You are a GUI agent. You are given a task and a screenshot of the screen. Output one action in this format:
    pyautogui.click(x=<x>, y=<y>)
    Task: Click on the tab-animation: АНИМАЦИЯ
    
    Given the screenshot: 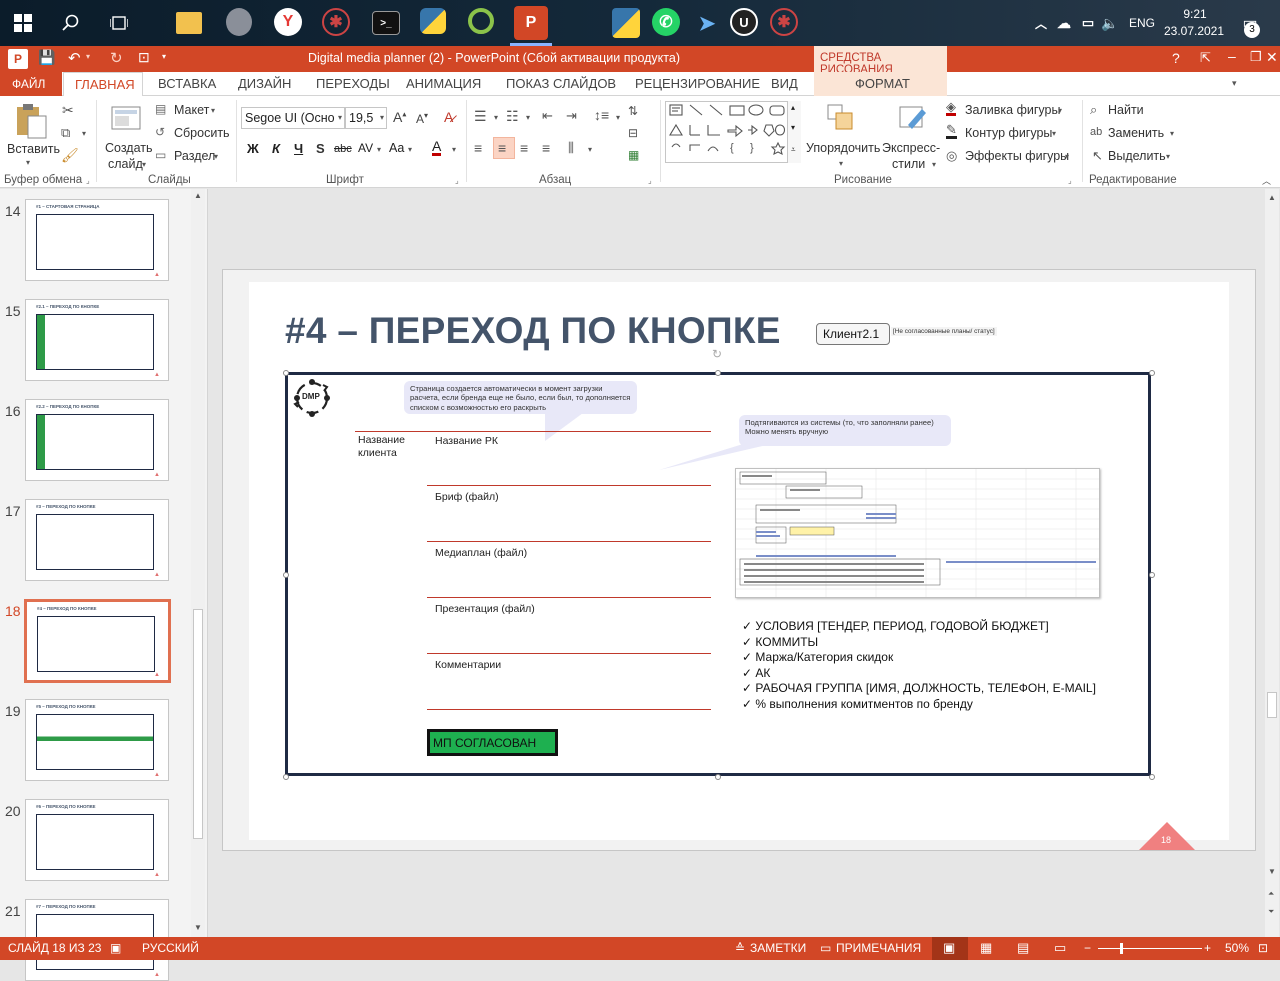 What is the action you would take?
    pyautogui.click(x=443, y=83)
    